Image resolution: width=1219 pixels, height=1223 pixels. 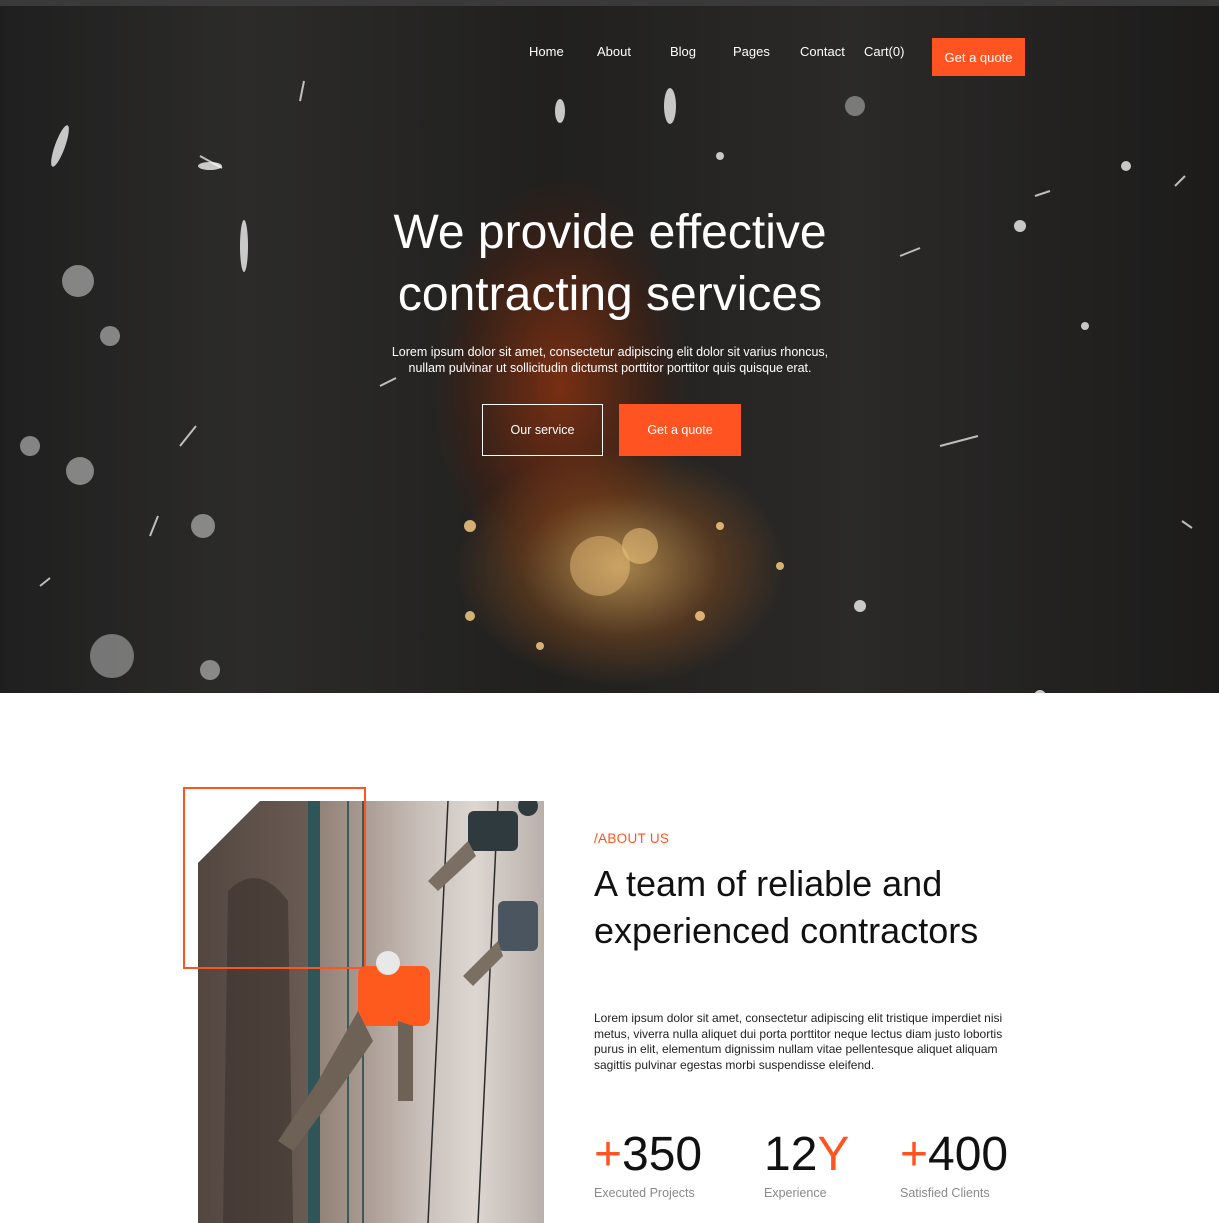 I want to click on stat-executed-projects: +350 Executed Projects, so click(x=648, y=1163).